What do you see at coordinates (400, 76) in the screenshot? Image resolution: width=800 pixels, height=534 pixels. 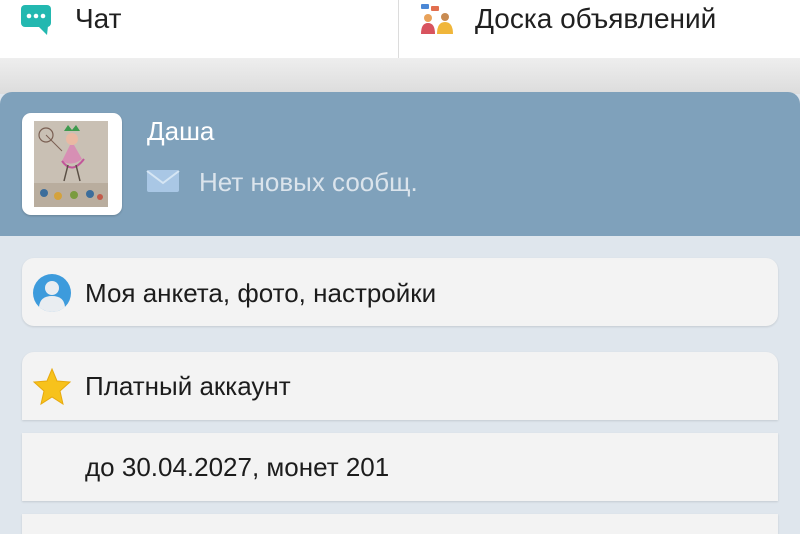 I see `tab-shadow-strip` at bounding box center [400, 76].